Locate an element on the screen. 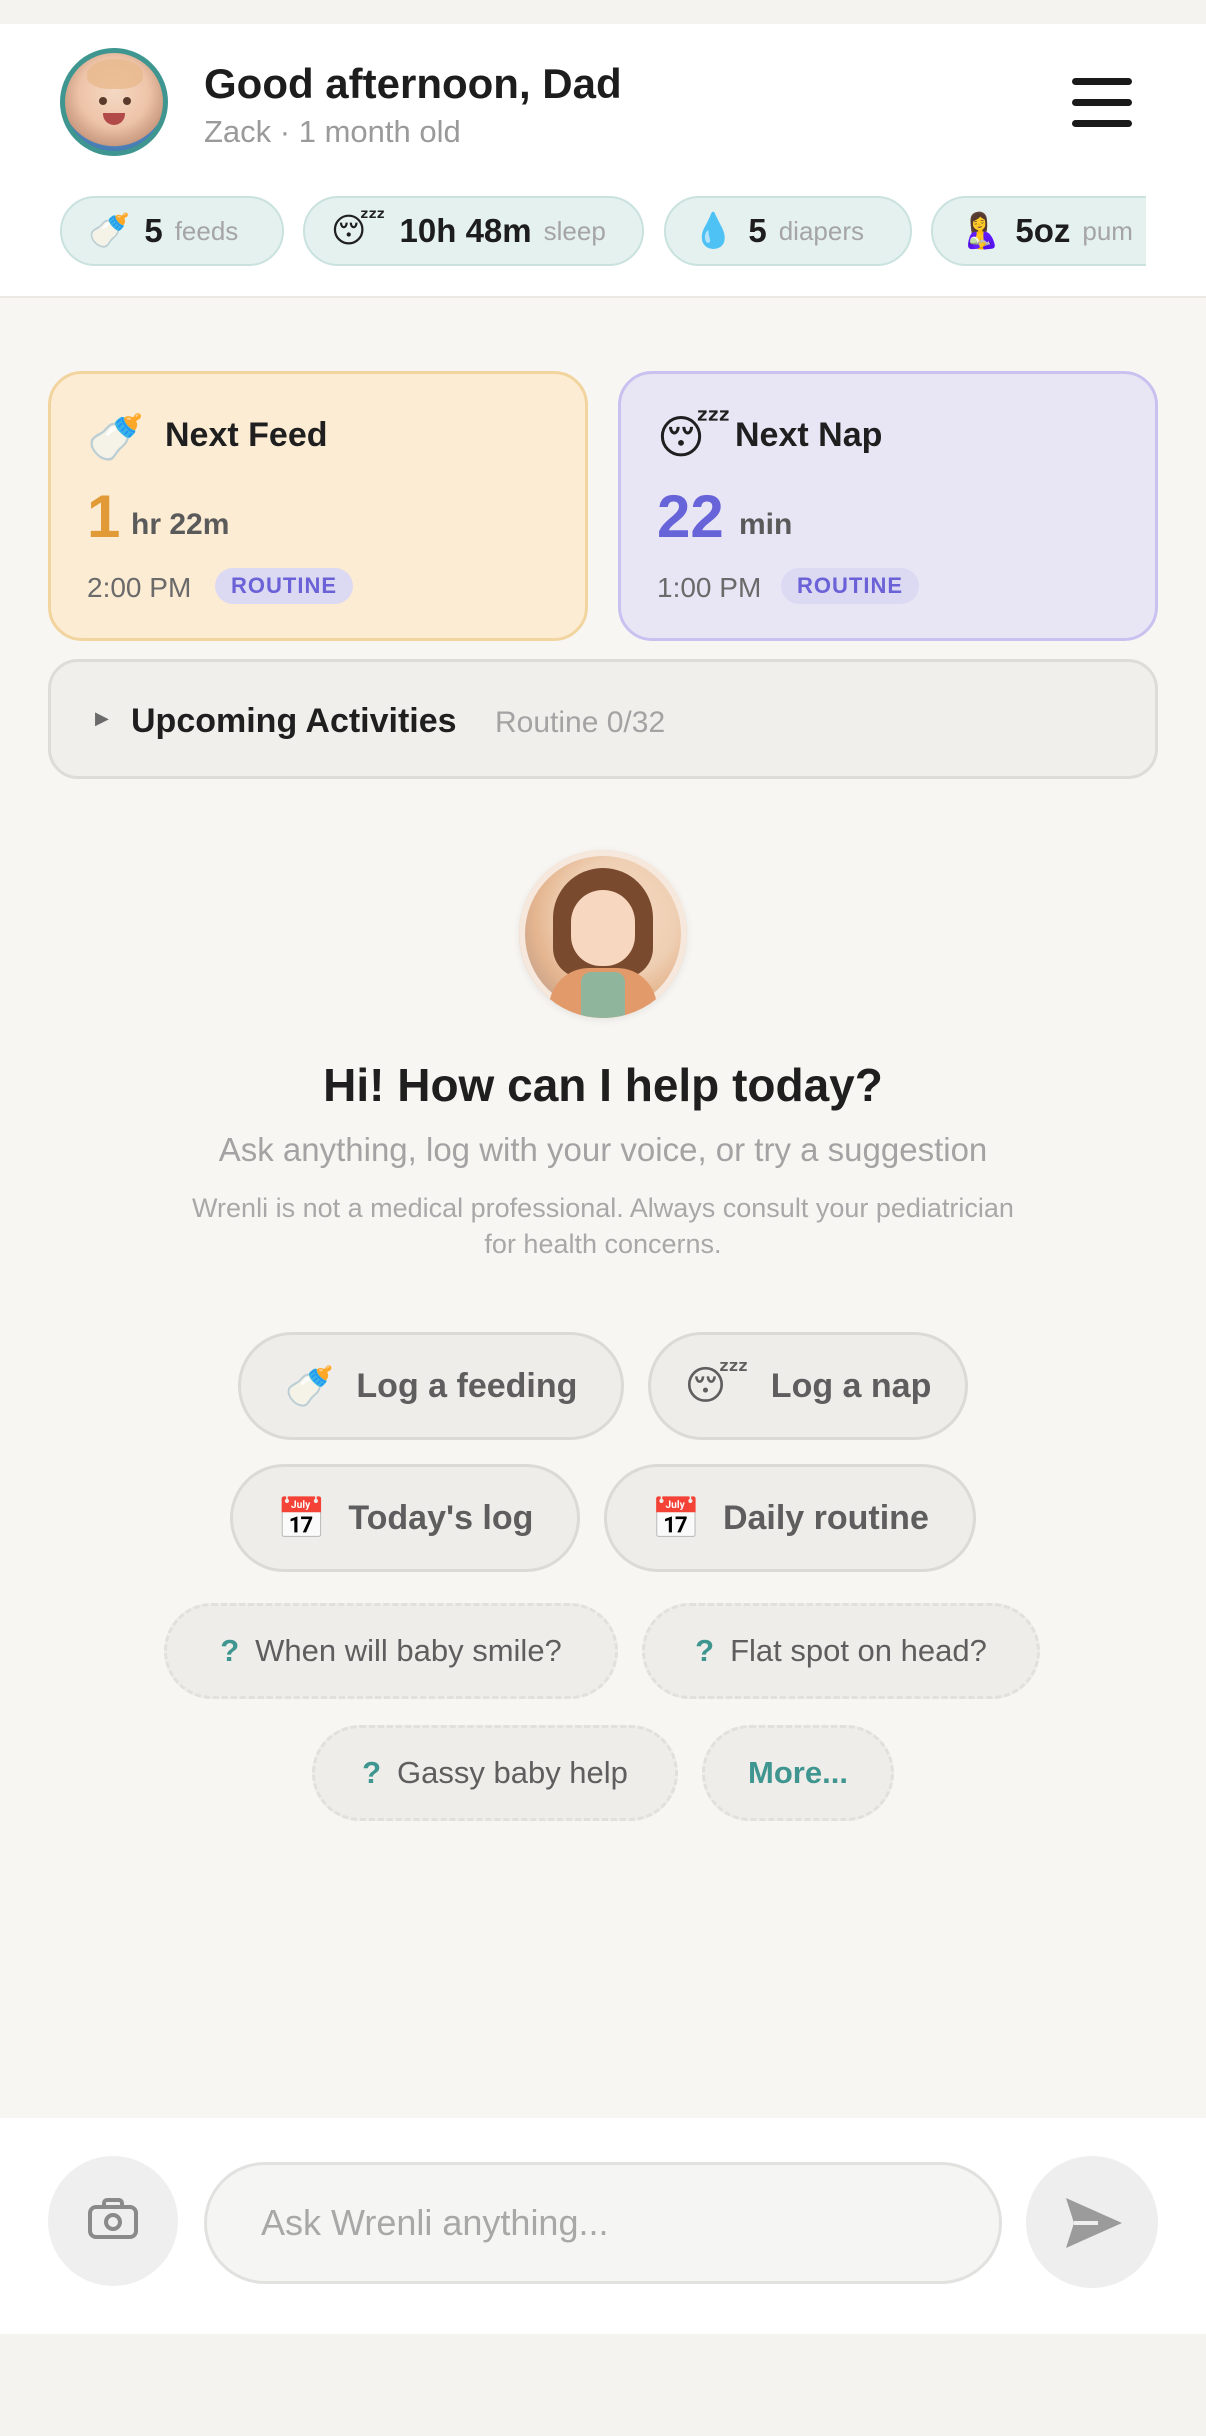 Image resolution: width=1206 pixels, height=2436 pixels. assistant-shirt is located at coordinates (603, 995).